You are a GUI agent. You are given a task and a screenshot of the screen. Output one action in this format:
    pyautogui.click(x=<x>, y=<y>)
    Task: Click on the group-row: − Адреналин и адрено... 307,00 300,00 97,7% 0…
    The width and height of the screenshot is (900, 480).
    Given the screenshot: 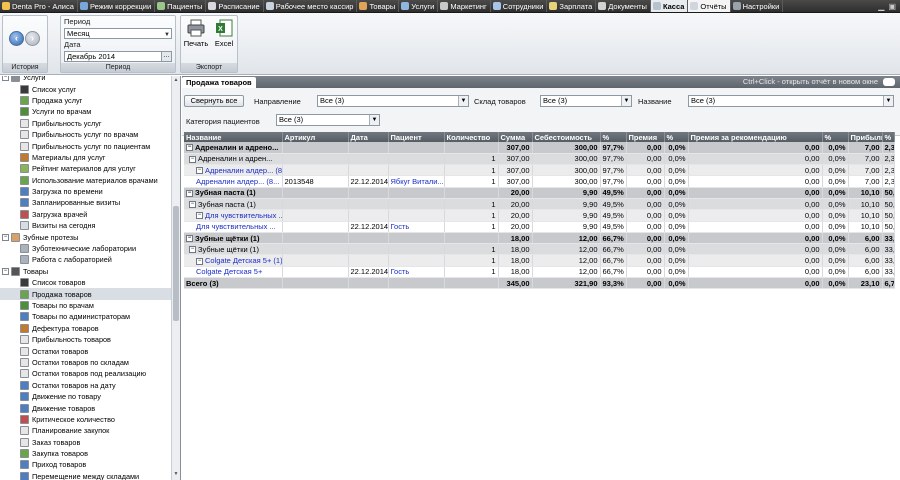 What is the action you would take?
    pyautogui.click(x=539, y=148)
    